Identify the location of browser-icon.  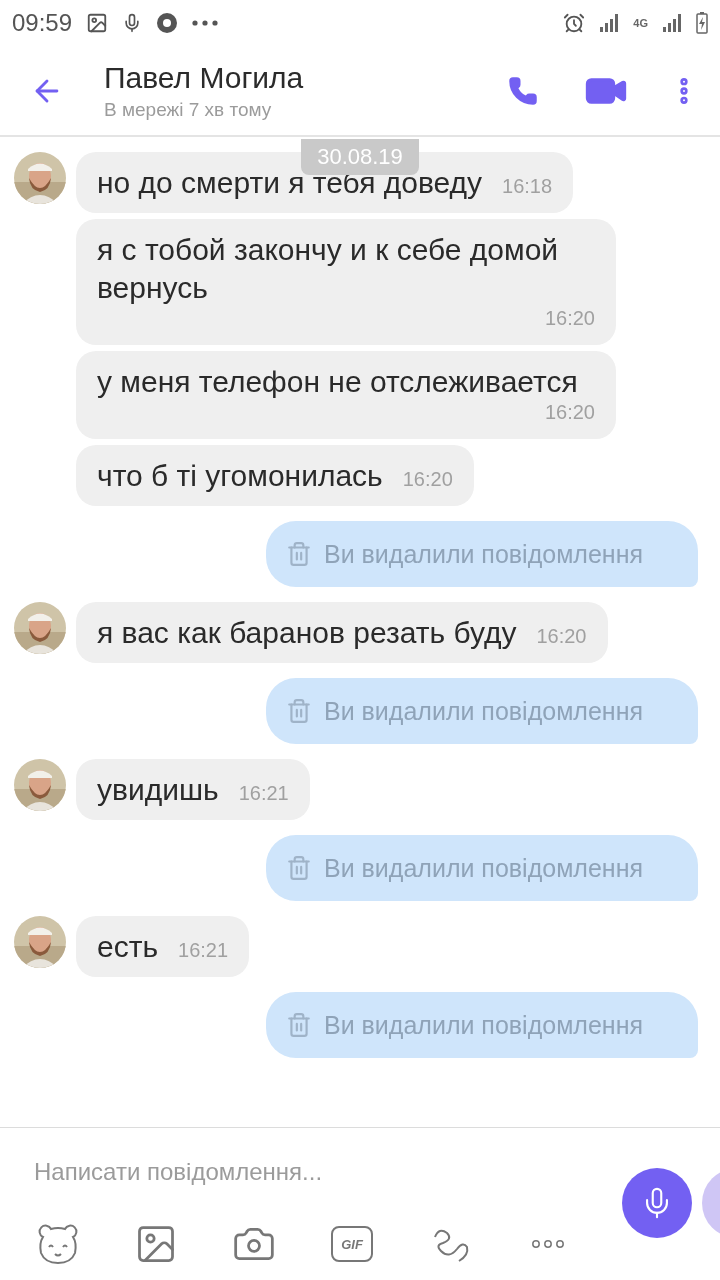
(167, 23).